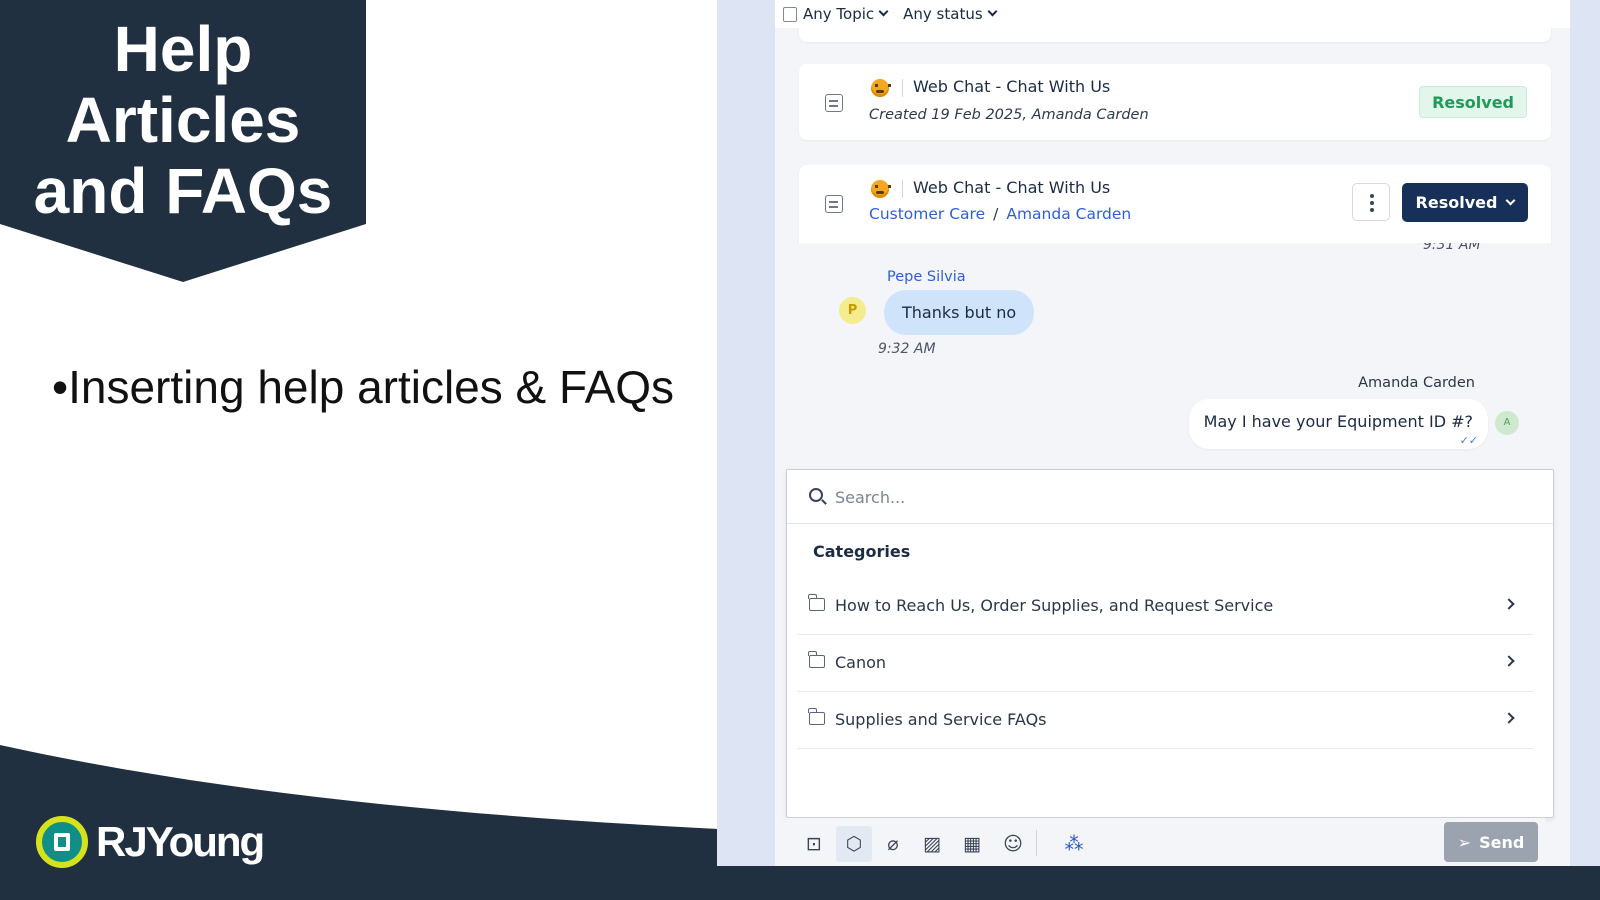  I want to click on ticket-meta: Created 19 Feb 2025, Amanda Carden, so click(1009, 115).